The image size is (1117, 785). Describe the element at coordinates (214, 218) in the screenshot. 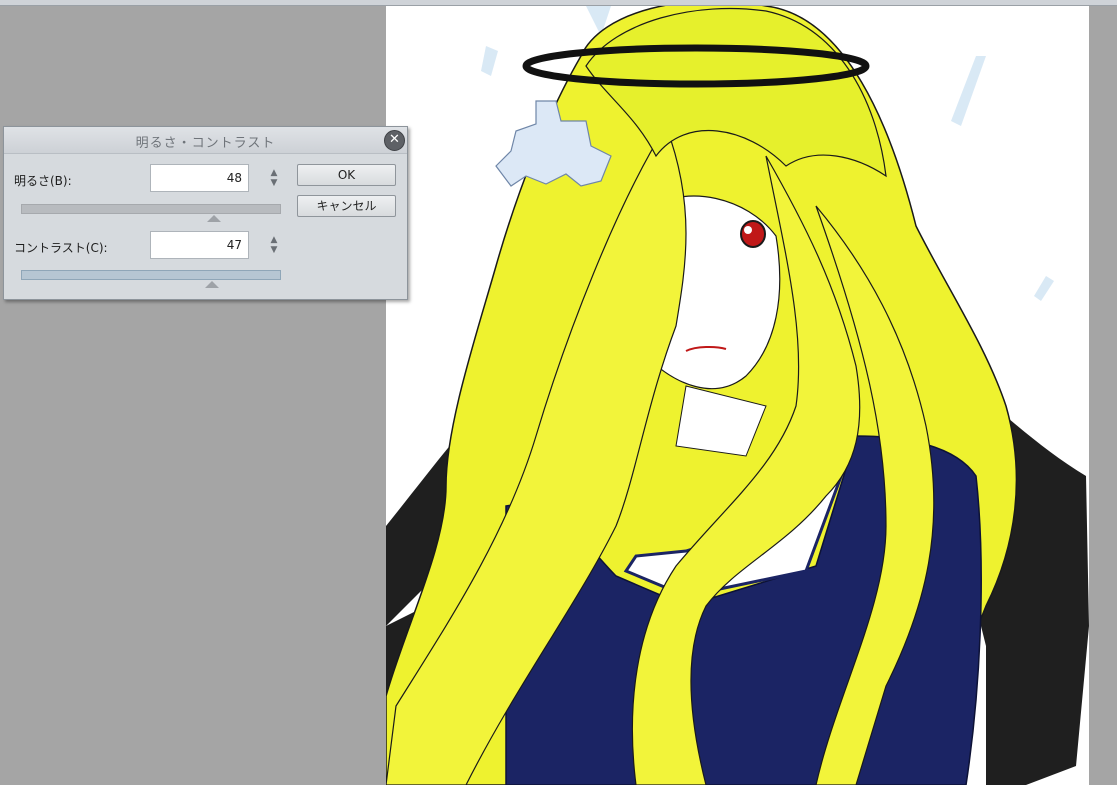

I see `brightness-slider-thumb` at that location.